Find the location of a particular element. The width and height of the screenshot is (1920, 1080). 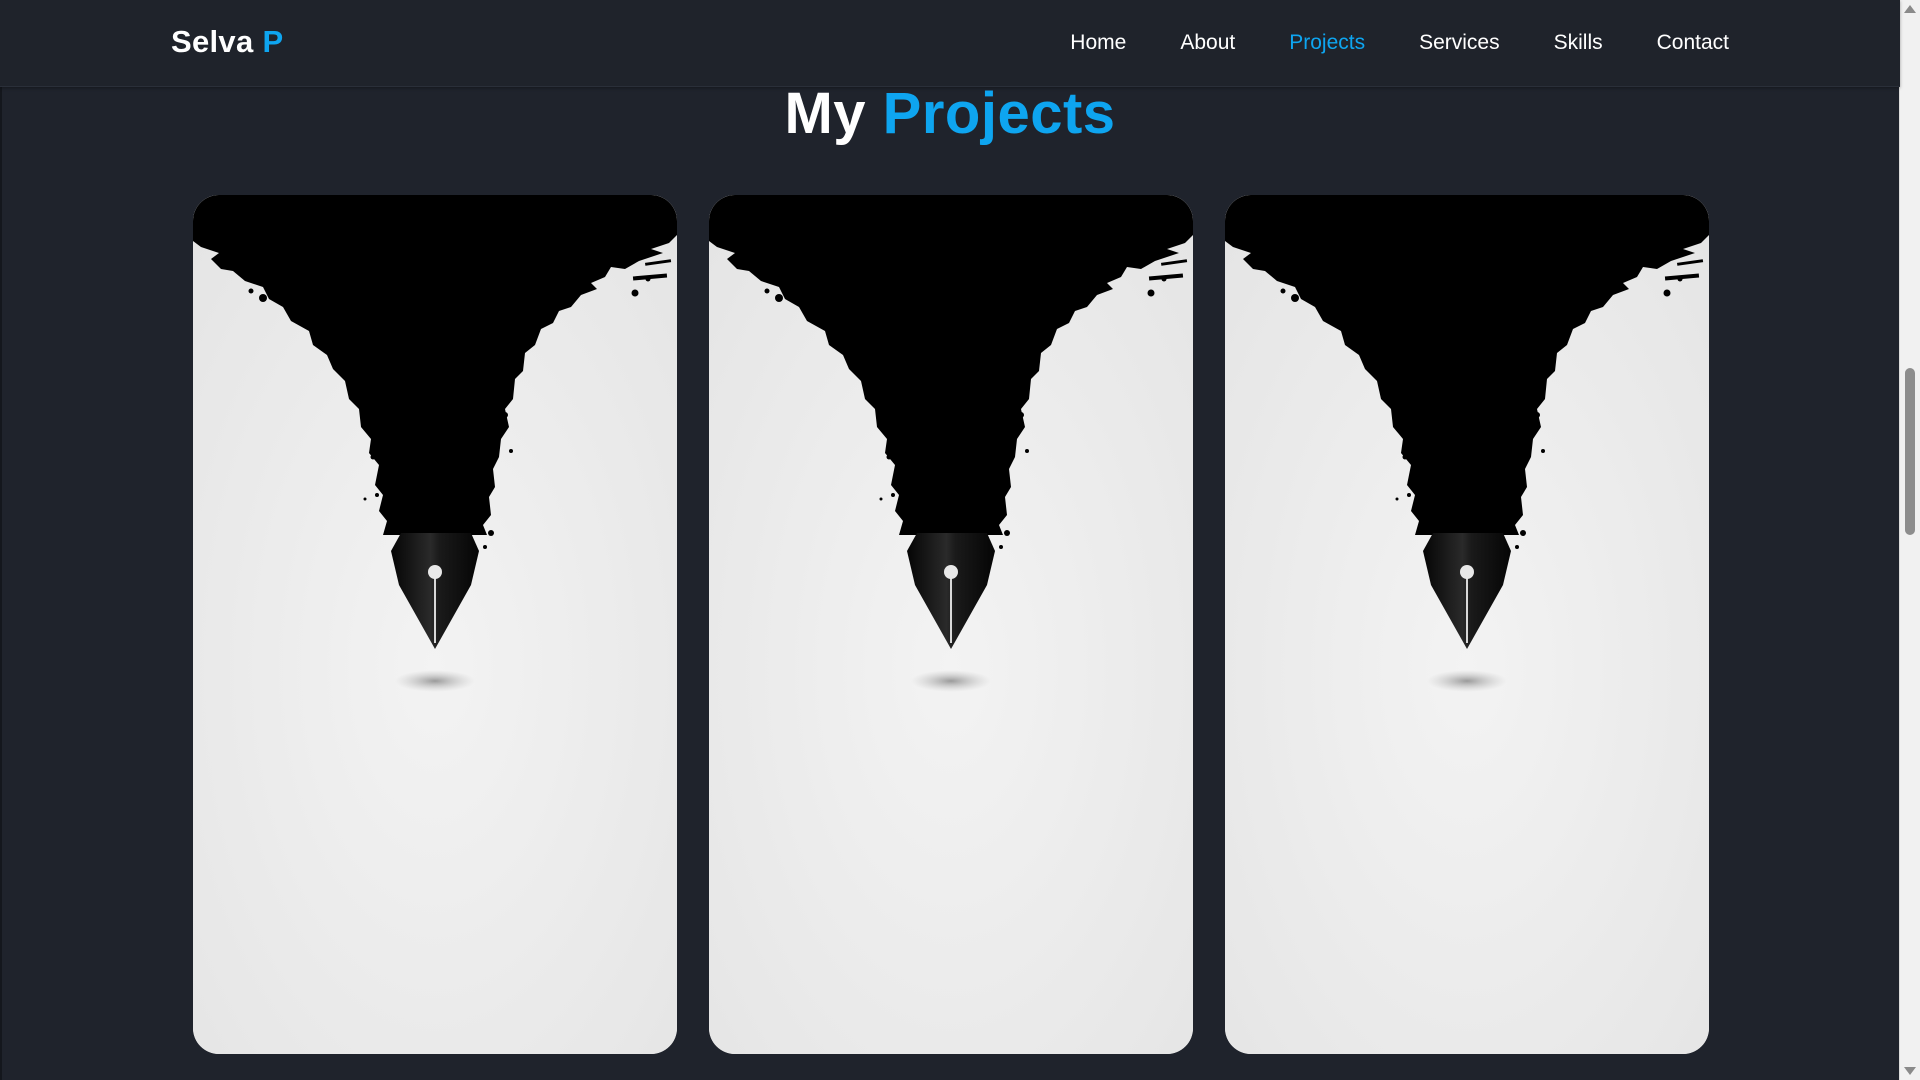

section-title: My Projects is located at coordinates (950, 113).